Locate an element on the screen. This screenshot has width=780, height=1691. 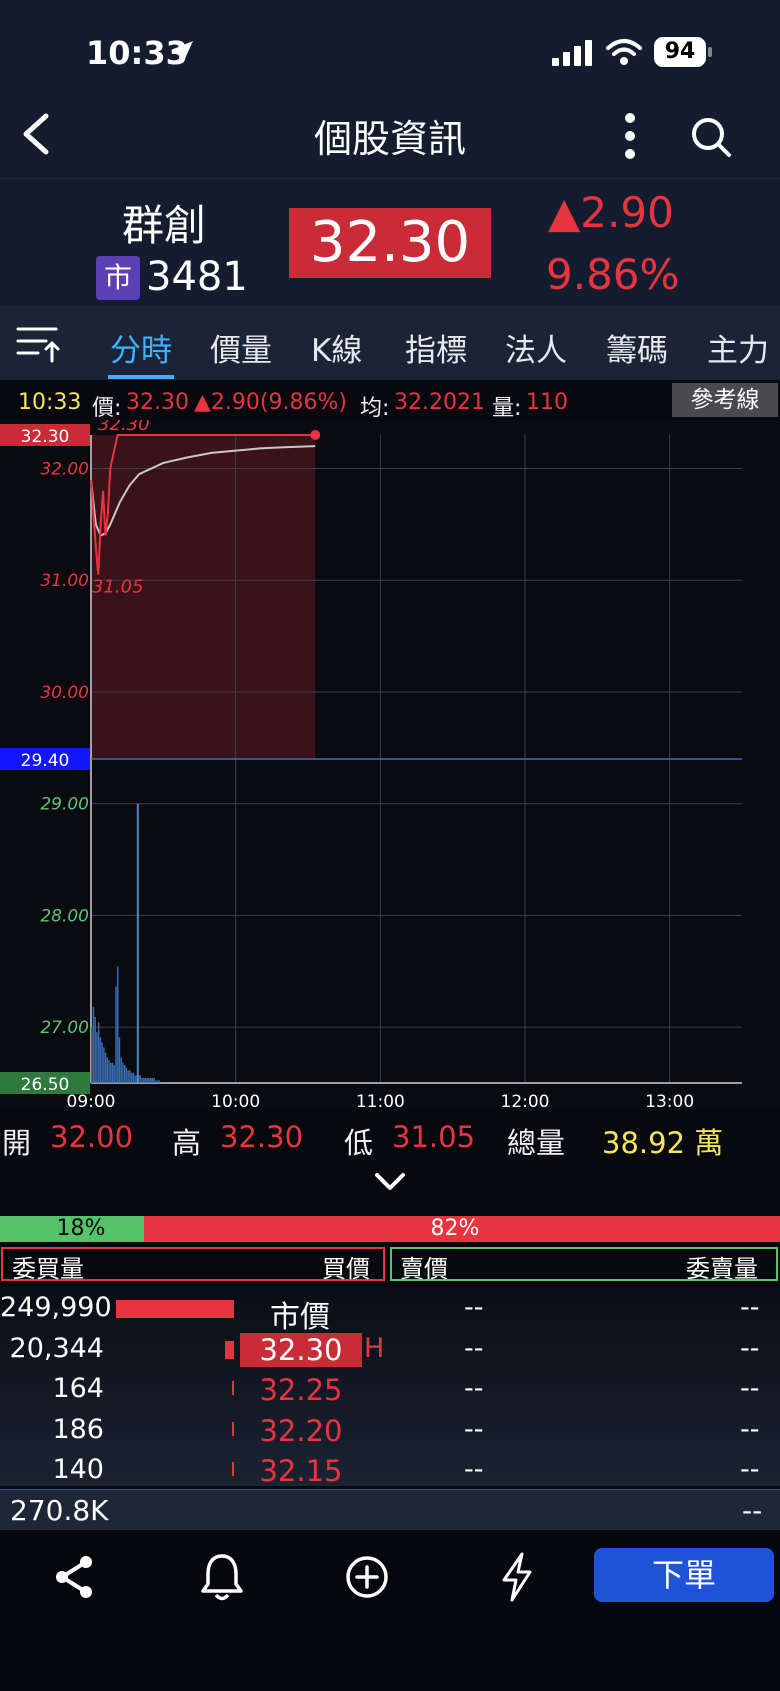
sort-menu-icon is located at coordinates (39, 343).